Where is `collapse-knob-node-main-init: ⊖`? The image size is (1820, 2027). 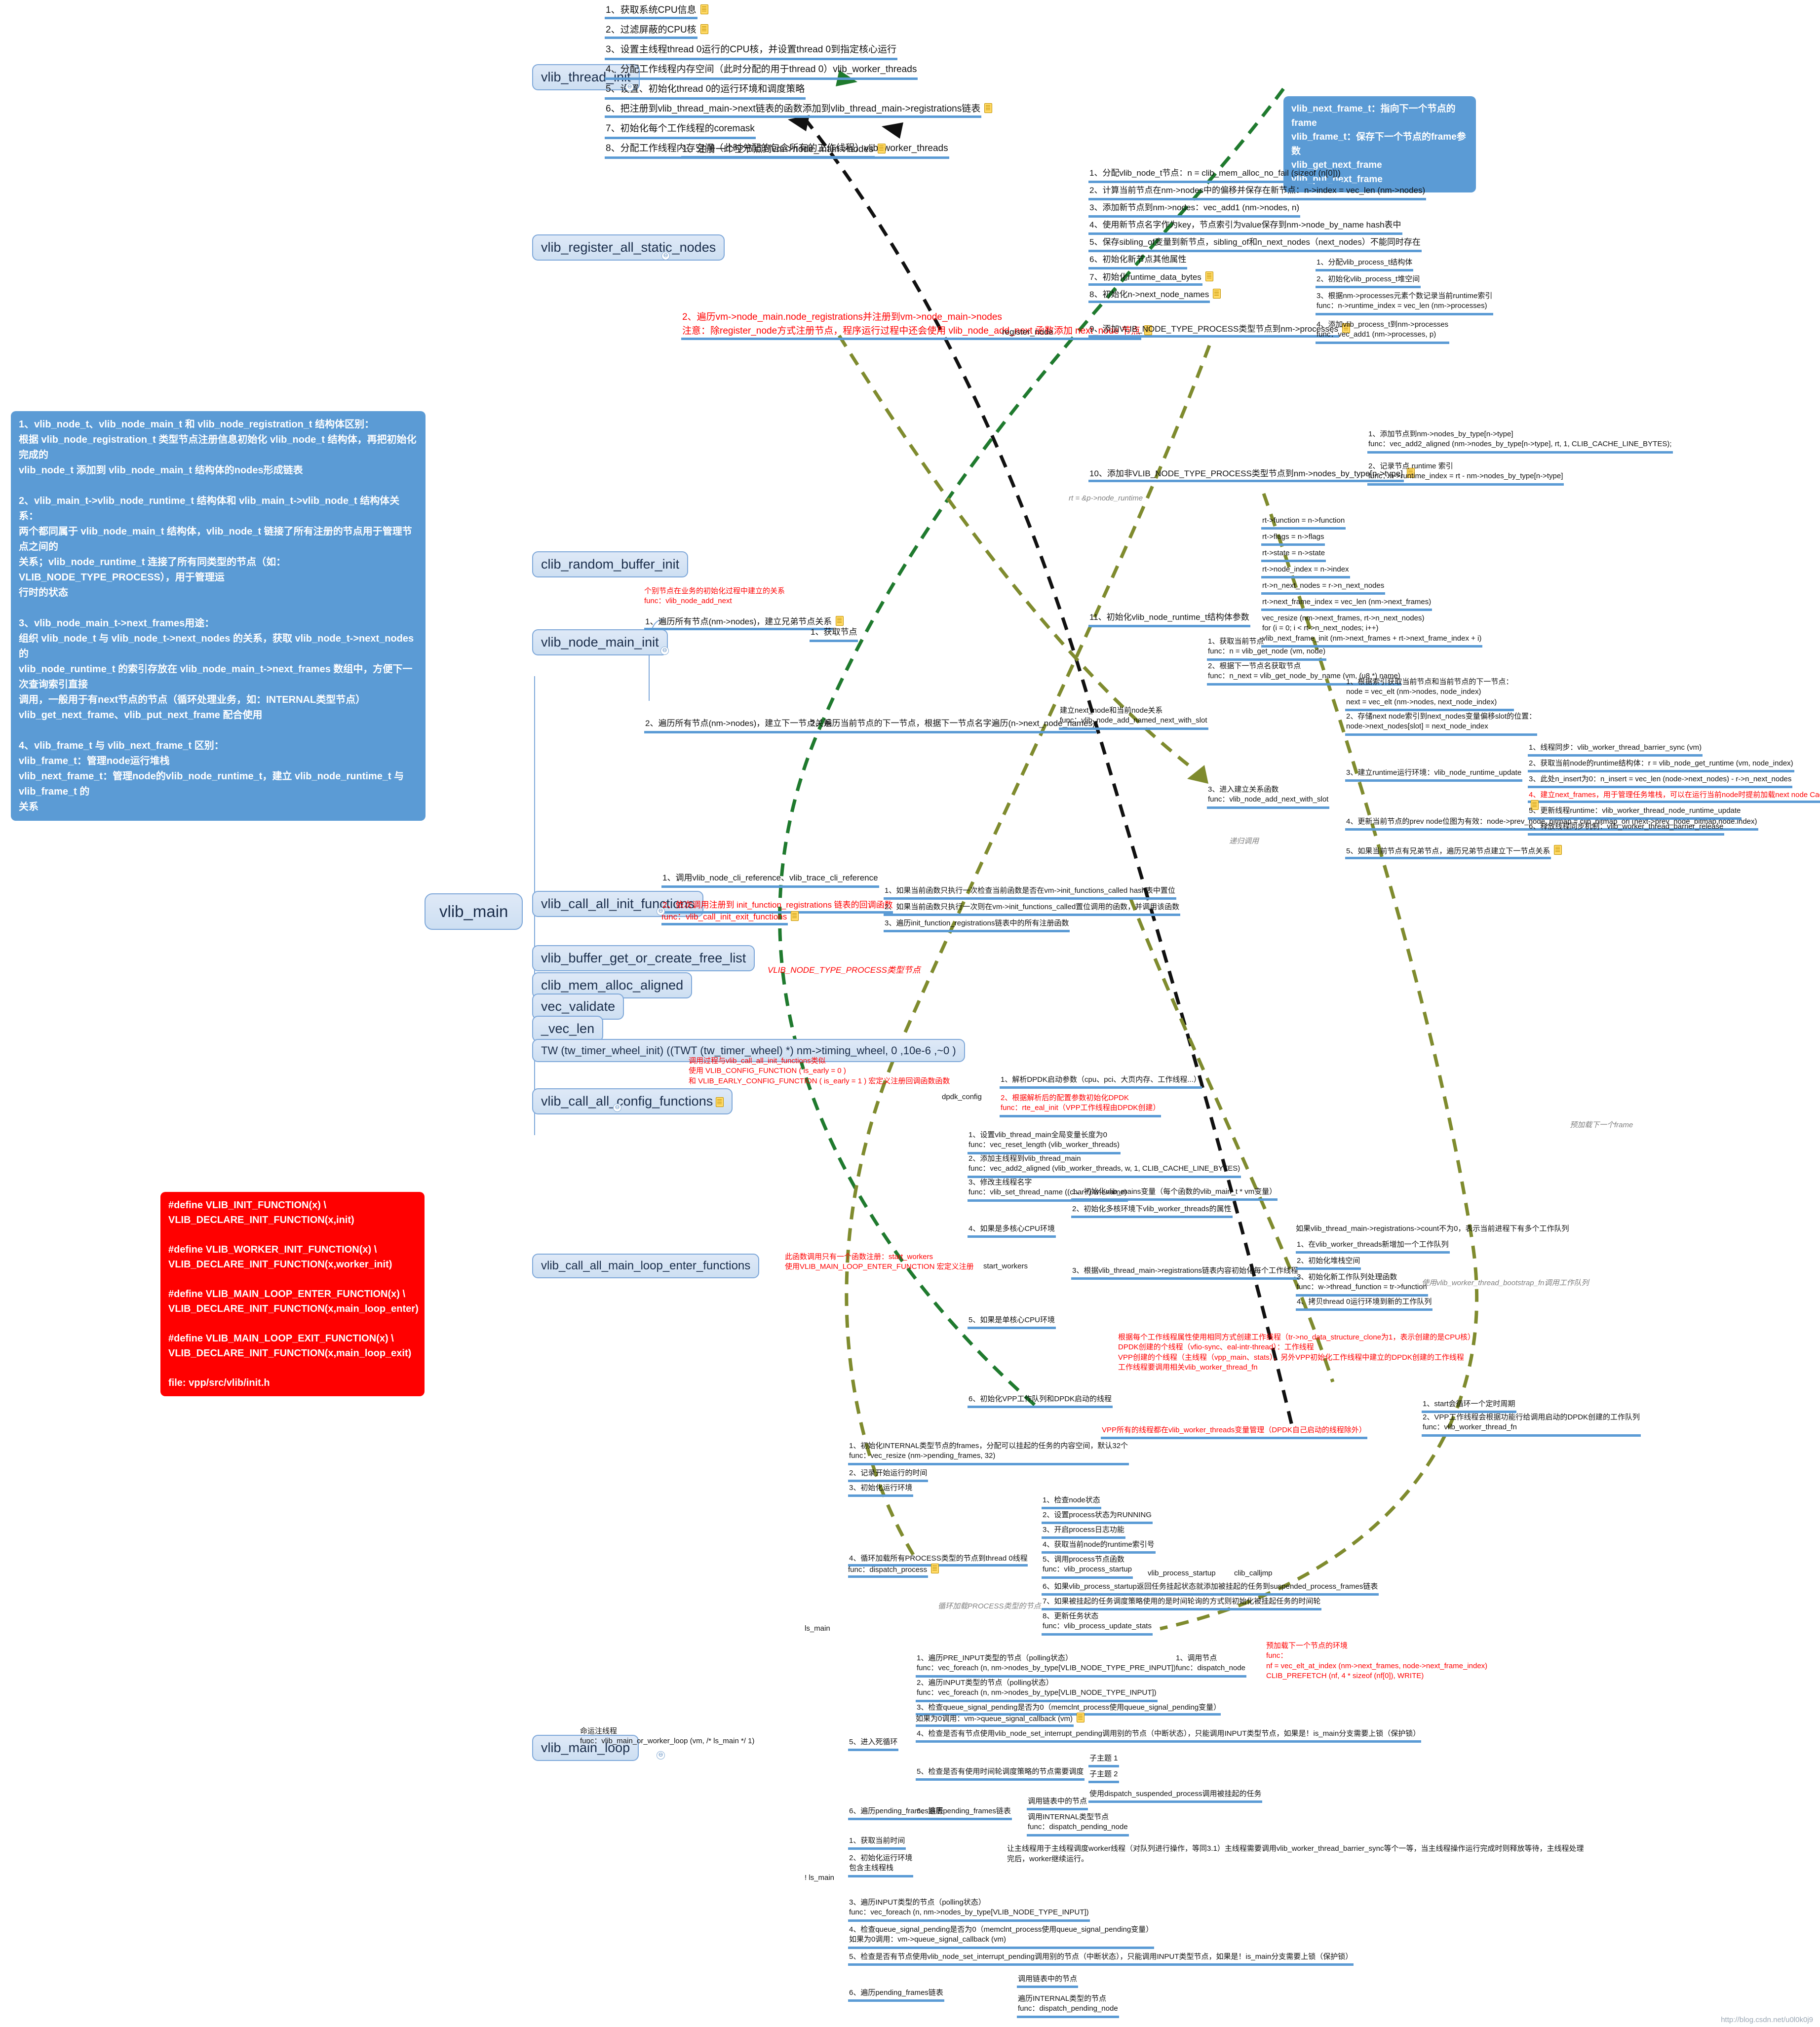 collapse-knob-node-main-init: ⊖ is located at coordinates (664, 651).